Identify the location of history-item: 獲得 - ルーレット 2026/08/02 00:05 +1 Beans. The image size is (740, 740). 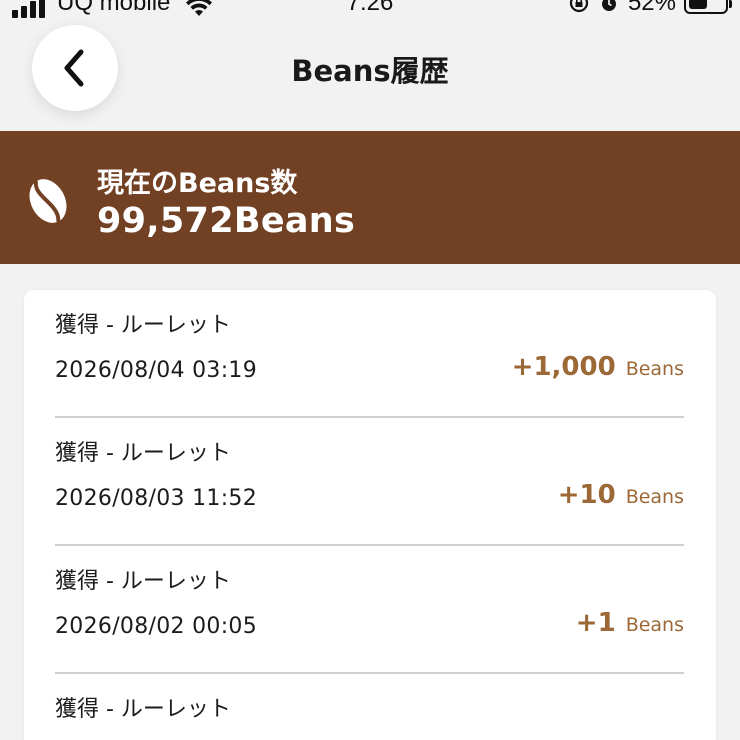
(369, 610).